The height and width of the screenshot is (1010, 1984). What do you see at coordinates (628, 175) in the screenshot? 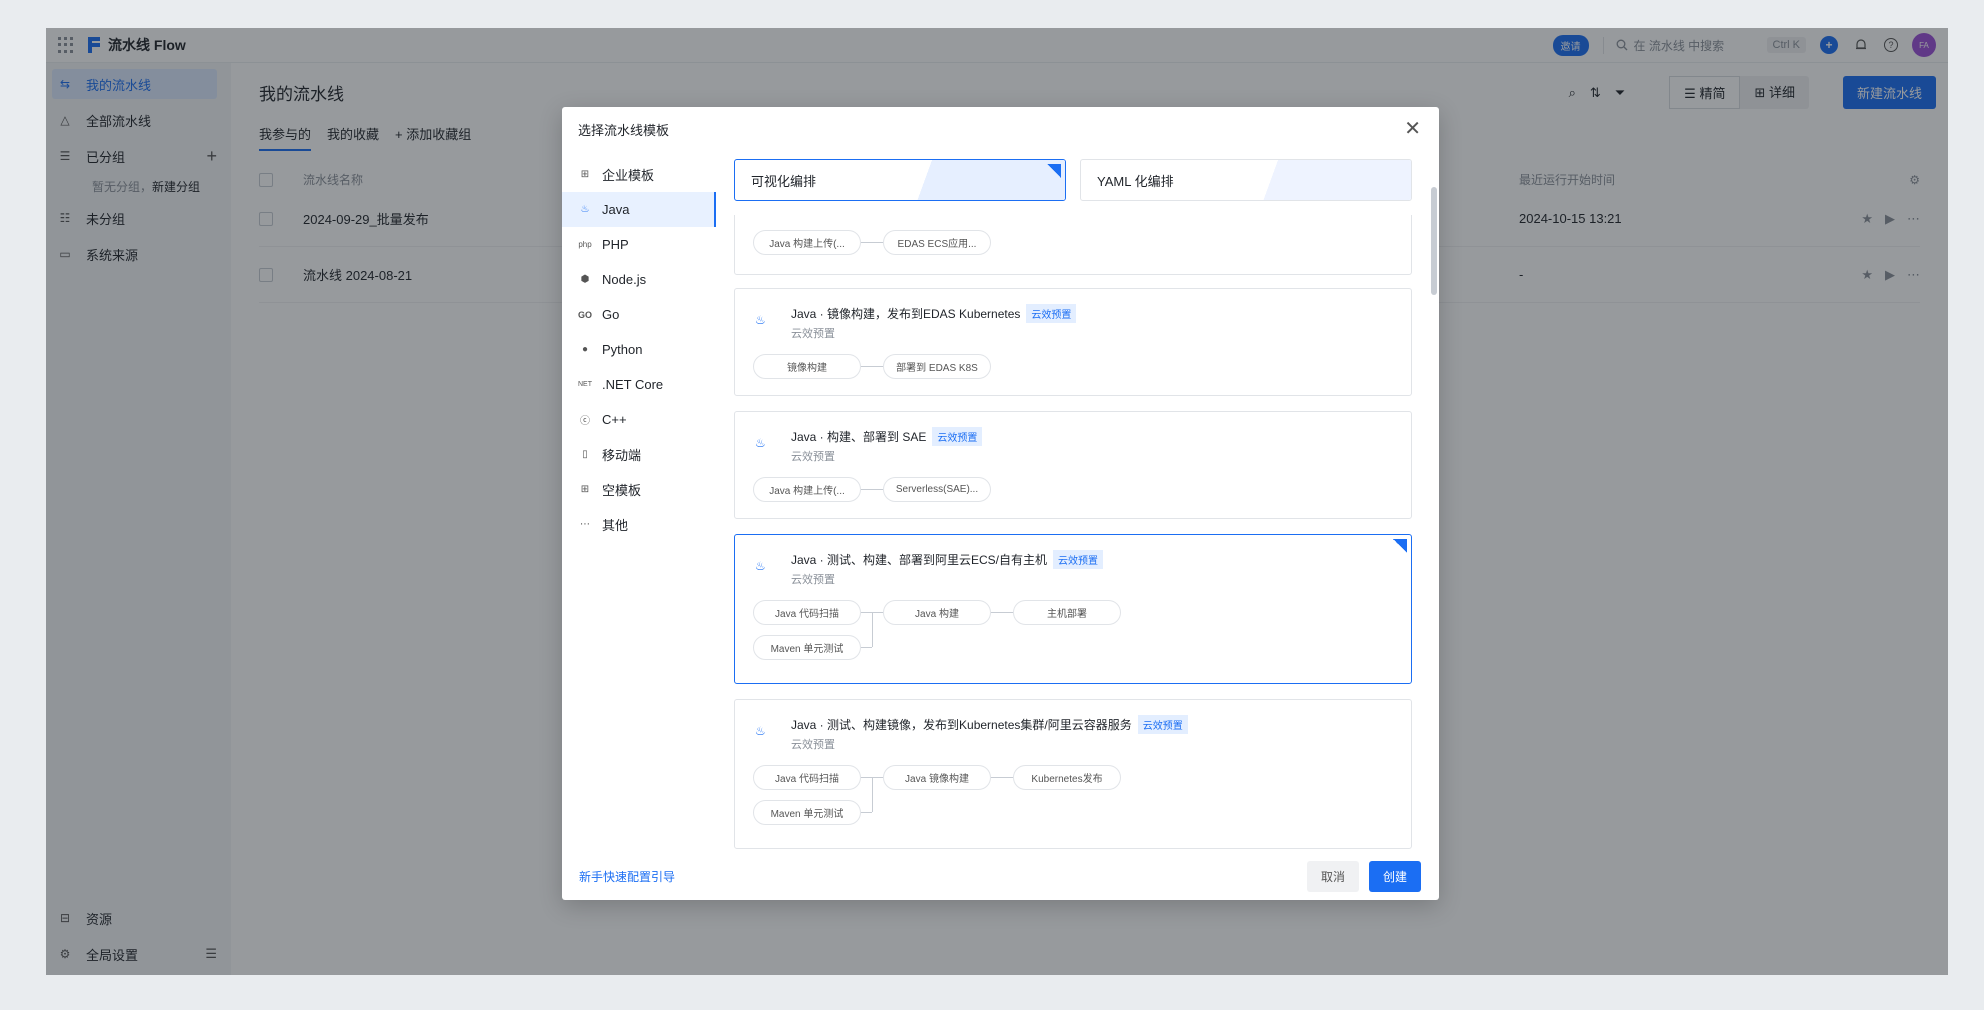
I see `nav-label: 企业模板` at bounding box center [628, 175].